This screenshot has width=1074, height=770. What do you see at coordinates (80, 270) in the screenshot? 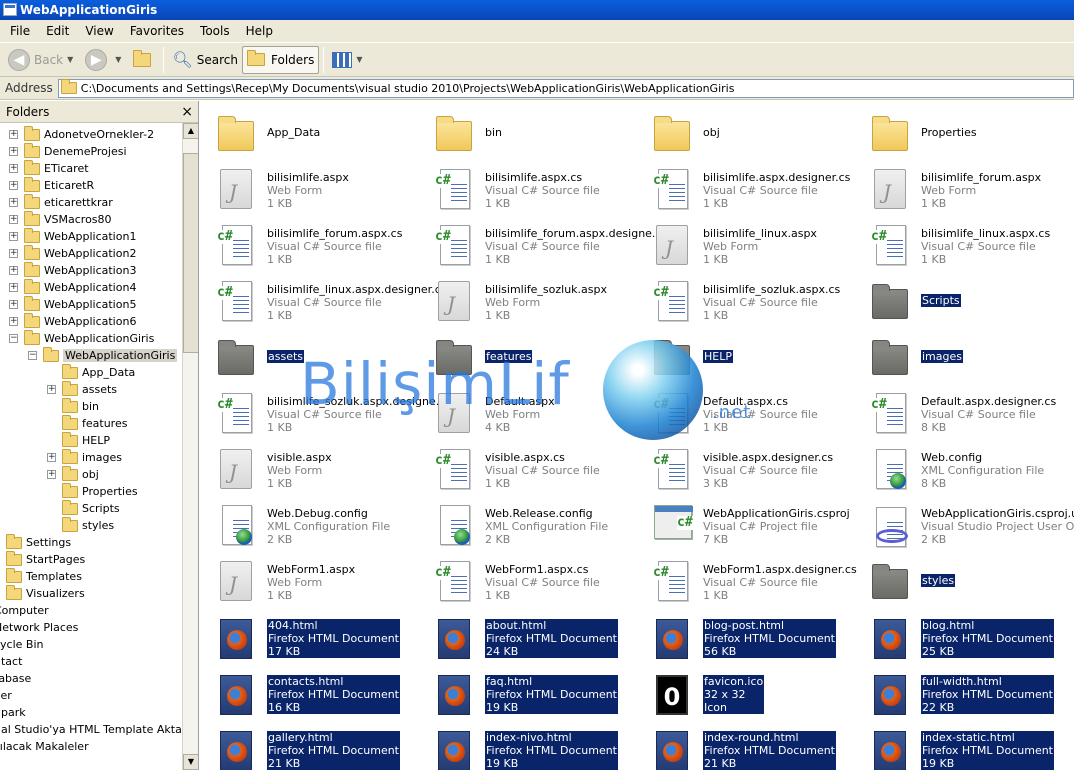
I see `tree-item: WebApplication3` at bounding box center [80, 270].